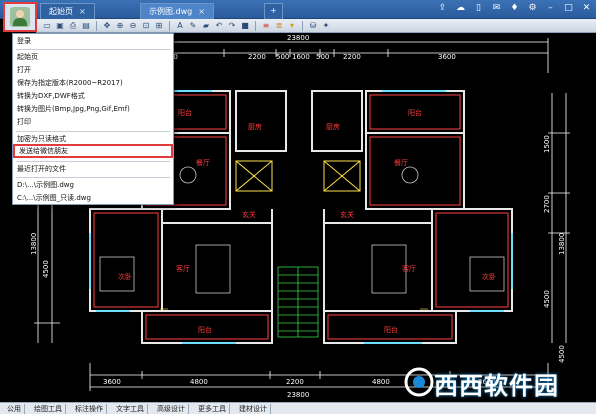 This screenshot has width=596, height=414. Describe the element at coordinates (86, 26) in the screenshot. I see `folder-icon: ▤` at that location.